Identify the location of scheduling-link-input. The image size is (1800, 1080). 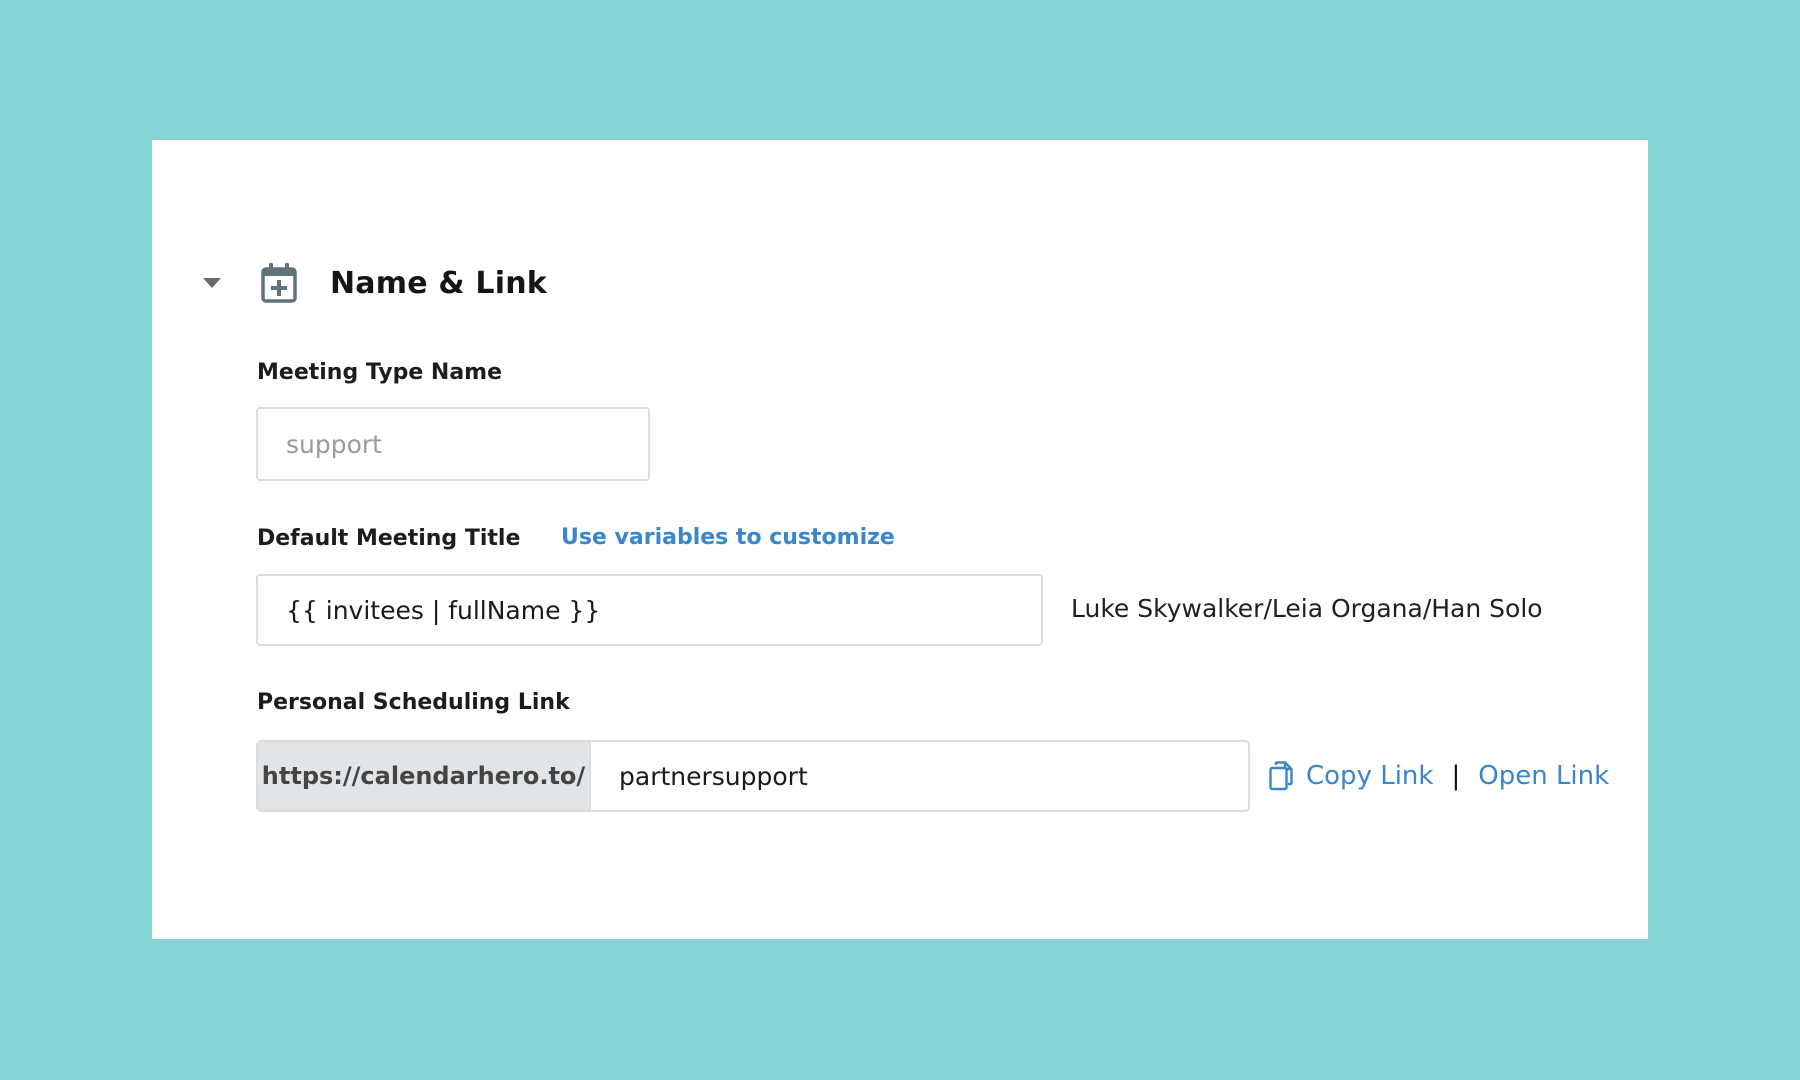
(919, 776).